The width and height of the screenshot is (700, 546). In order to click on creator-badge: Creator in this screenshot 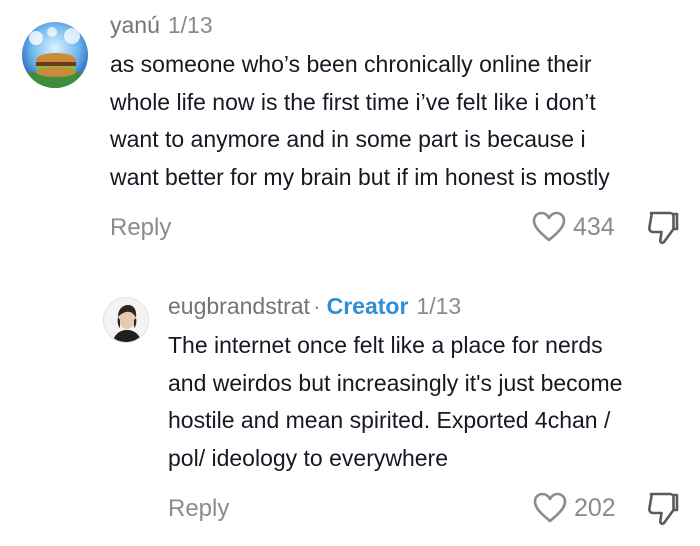, I will do `click(367, 306)`.